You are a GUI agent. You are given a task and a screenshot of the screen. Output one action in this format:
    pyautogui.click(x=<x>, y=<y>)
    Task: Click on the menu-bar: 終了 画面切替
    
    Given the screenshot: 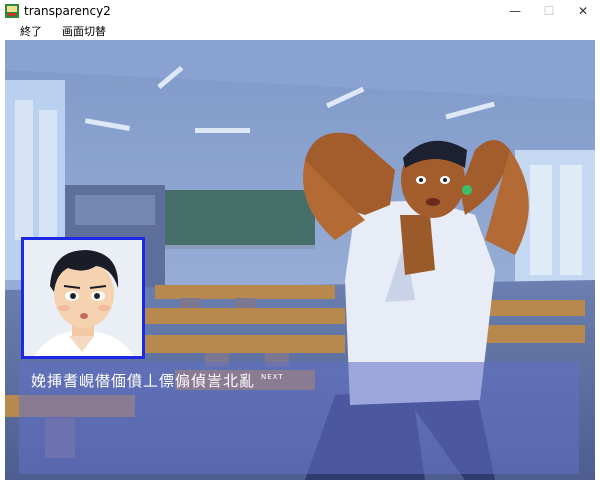 What is the action you would take?
    pyautogui.click(x=300, y=31)
    